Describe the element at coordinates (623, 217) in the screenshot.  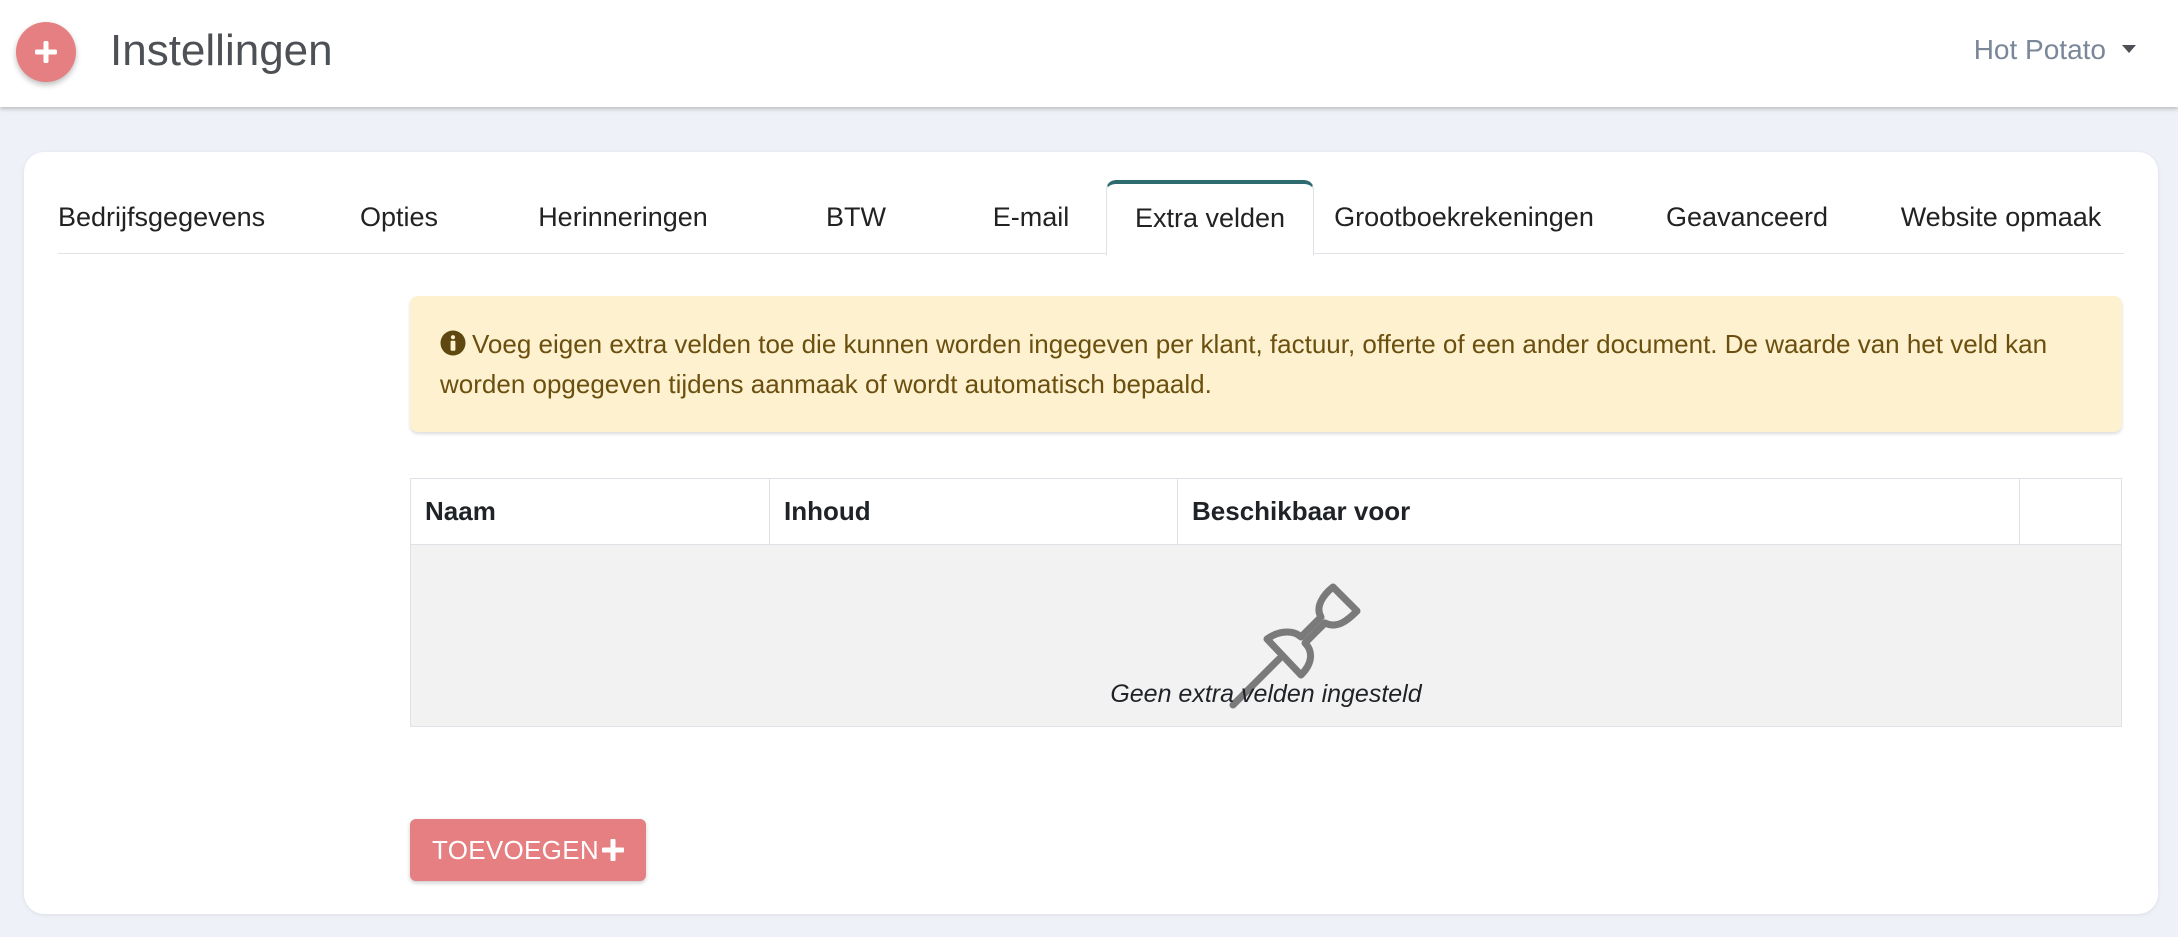
I see `tab-herinneringen: Herinneringen` at that location.